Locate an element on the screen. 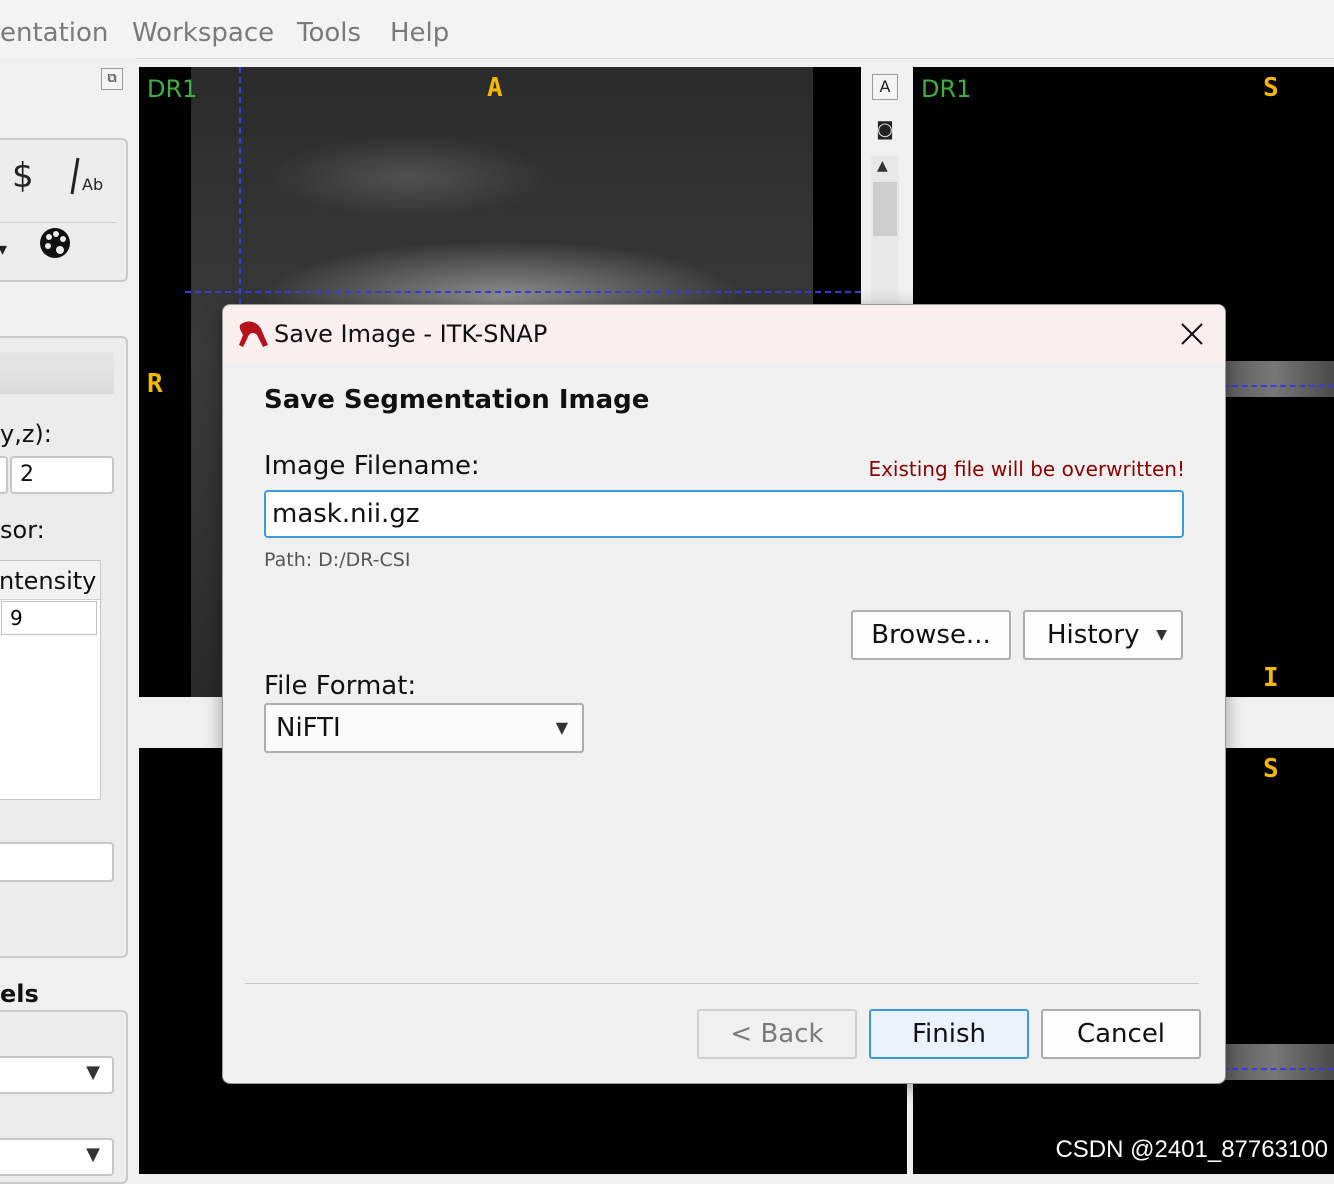  orientation-right: R is located at coordinates (155, 384).